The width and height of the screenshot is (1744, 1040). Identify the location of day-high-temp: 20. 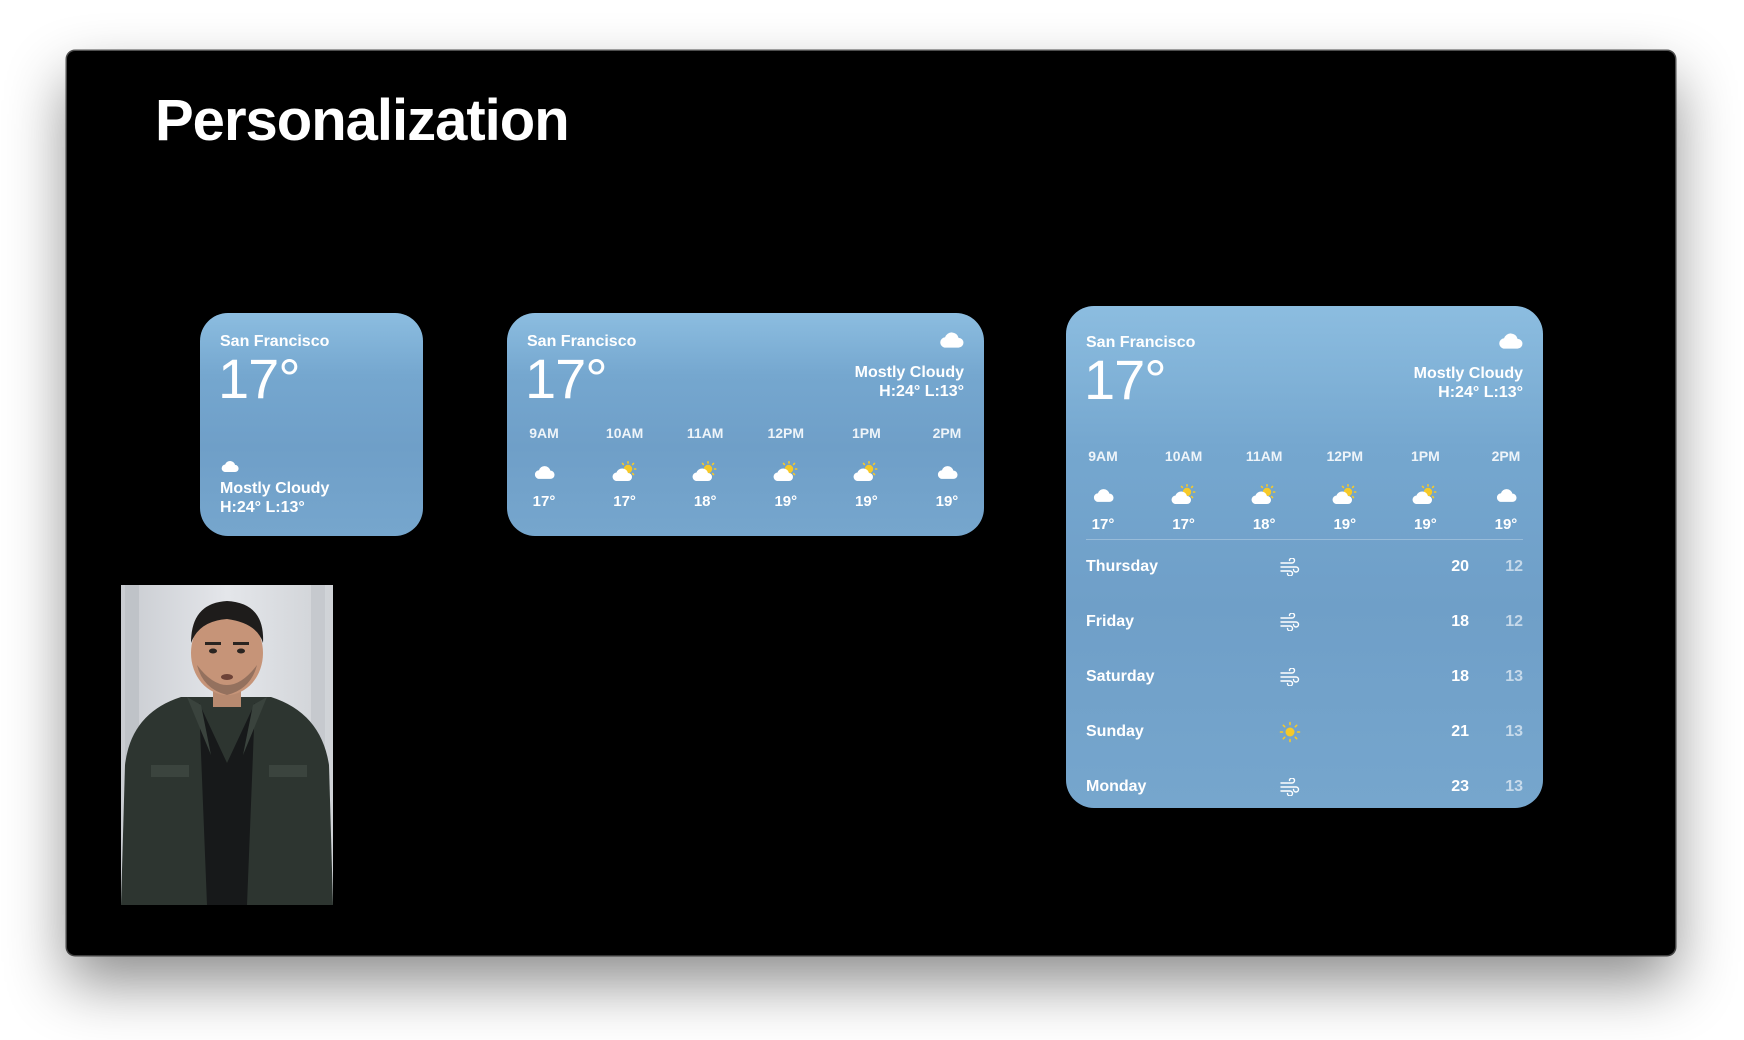
(1460, 566).